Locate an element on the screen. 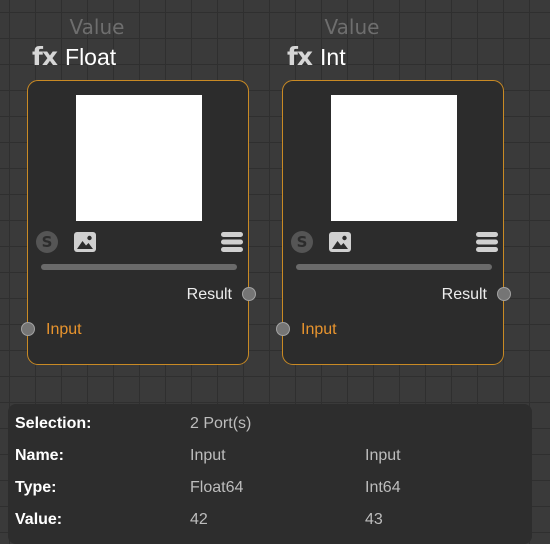 Image resolution: width=550 pixels, height=544 pixels. type-value-1: Float64 is located at coordinates (217, 487).